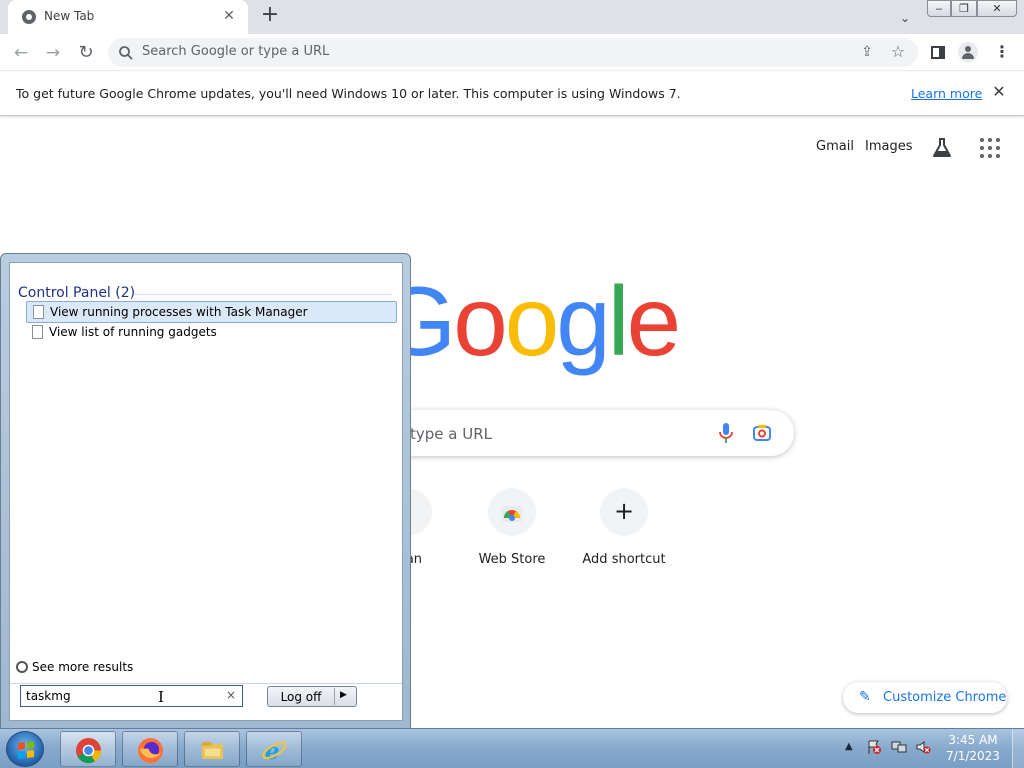  Describe the element at coordinates (1018, 748) in the screenshot. I see `show-desktop-button` at that location.